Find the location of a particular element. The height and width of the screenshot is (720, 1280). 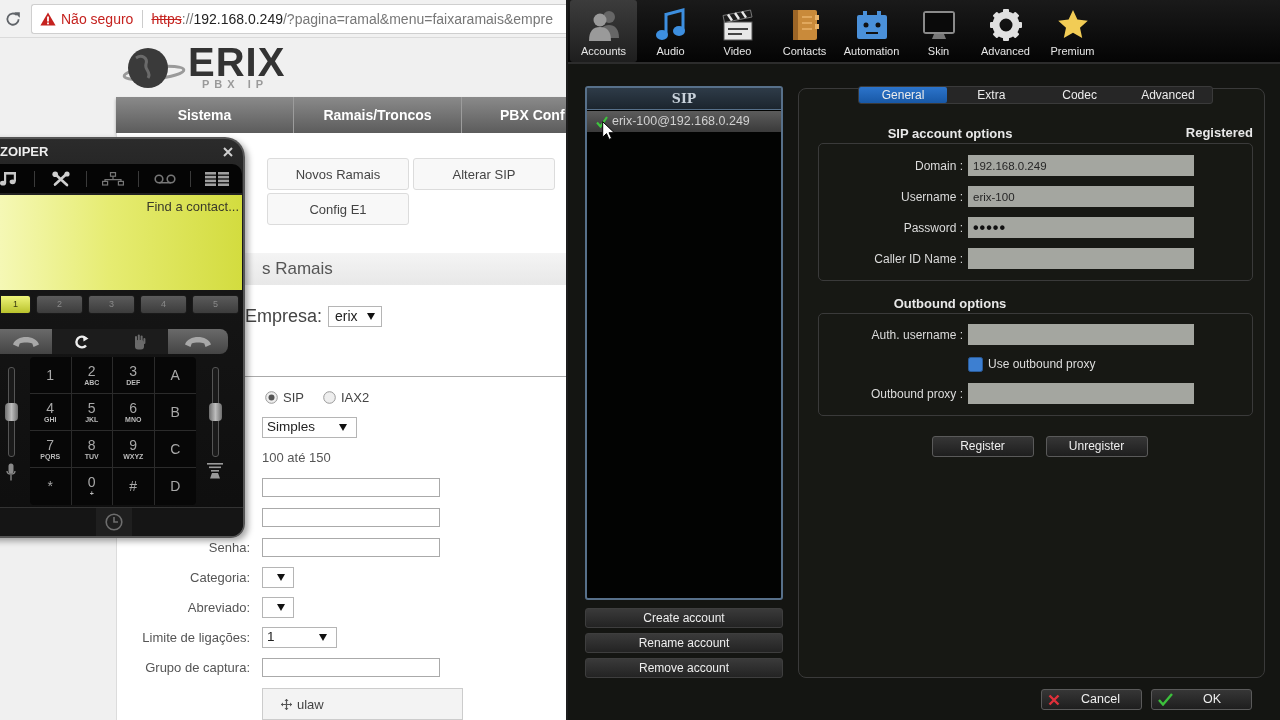

history-button is located at coordinates (113, 522).